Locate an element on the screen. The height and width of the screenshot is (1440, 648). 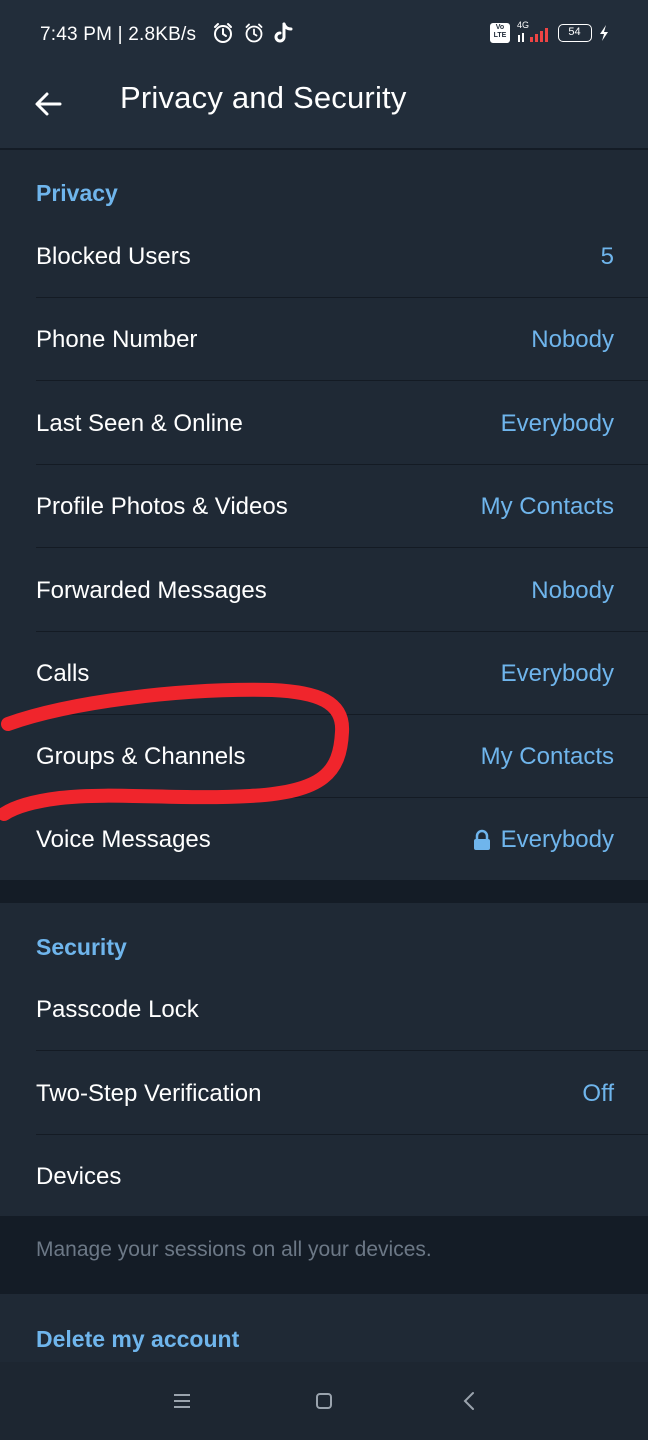
nav-back-button is located at coordinates (469, 1401).